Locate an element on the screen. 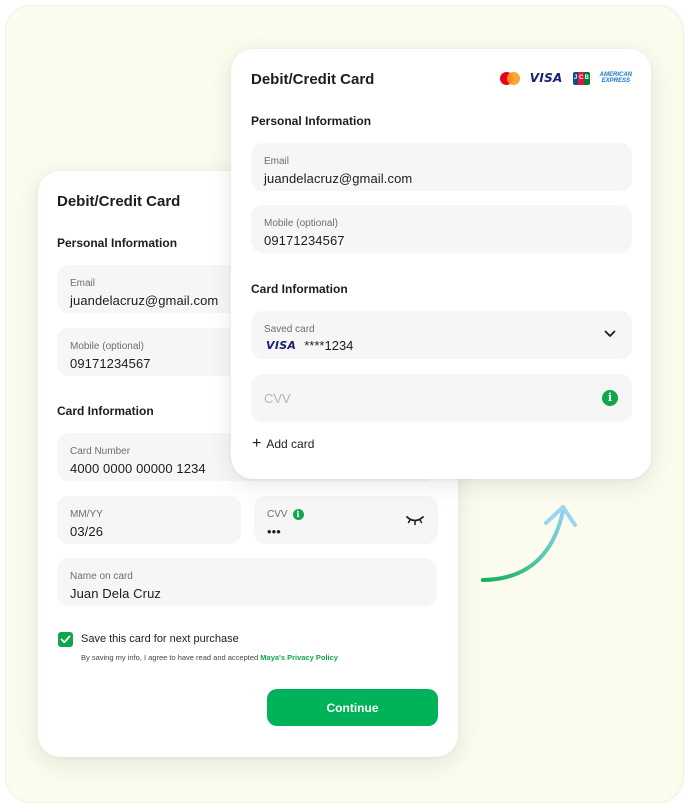 The width and height of the screenshot is (689, 808). continue-button: Continue is located at coordinates (352, 707).